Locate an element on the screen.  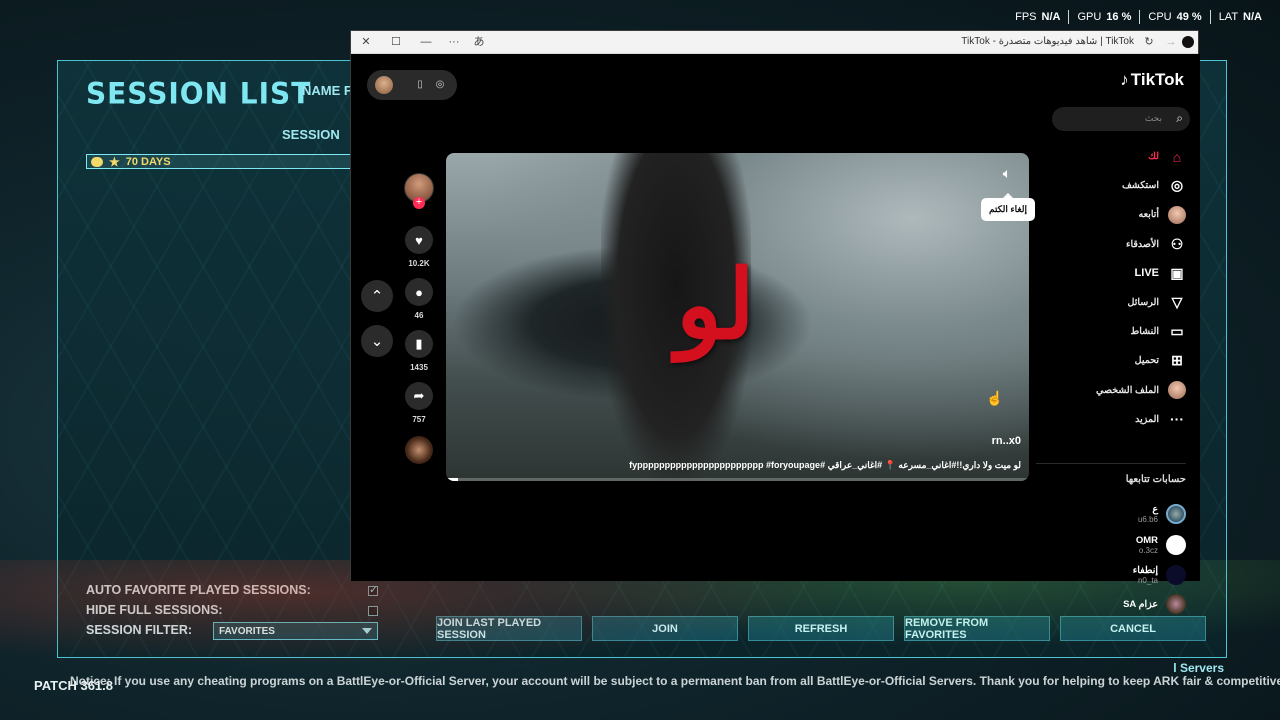
save-count: 1435 is located at coordinates (419, 367).